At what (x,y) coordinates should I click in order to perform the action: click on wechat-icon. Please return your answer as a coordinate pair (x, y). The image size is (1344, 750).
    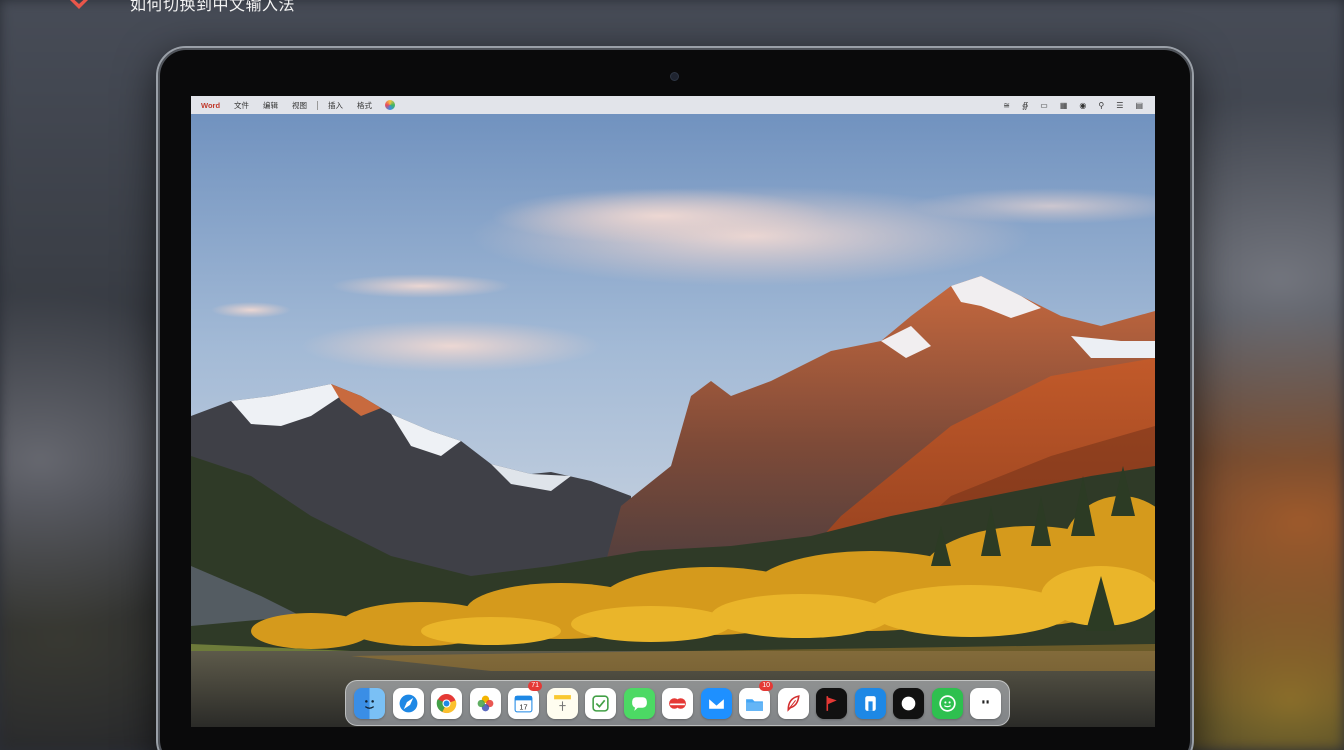
    Looking at the image, I should click on (947, 703).